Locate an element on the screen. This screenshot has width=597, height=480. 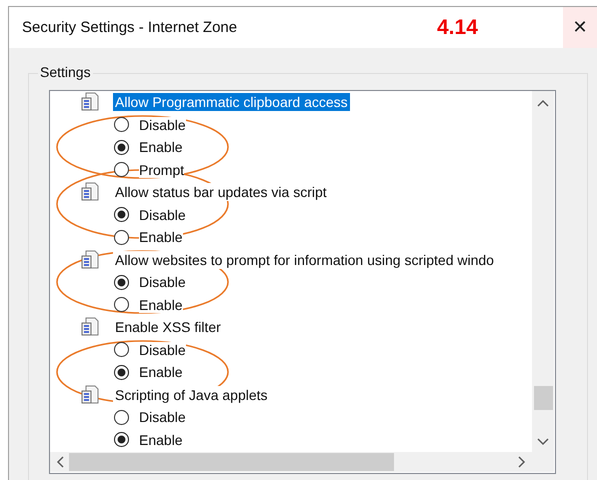
group-label: Settings is located at coordinates (65, 72).